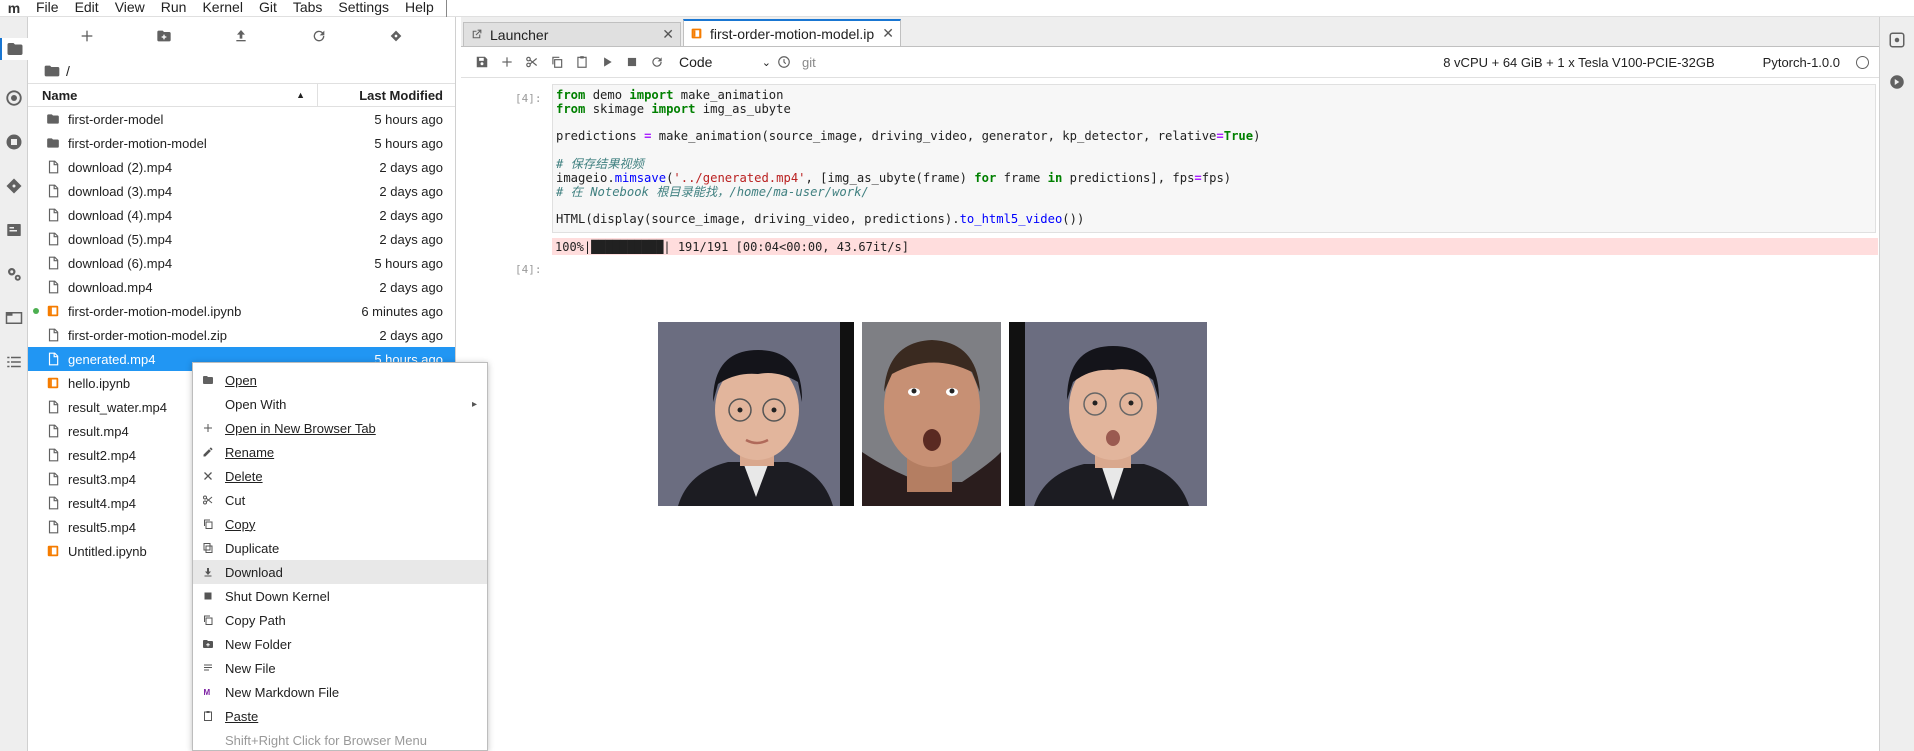 This screenshot has width=1914, height=751. What do you see at coordinates (258, 644) in the screenshot?
I see `menu-item-label: New Folder` at bounding box center [258, 644].